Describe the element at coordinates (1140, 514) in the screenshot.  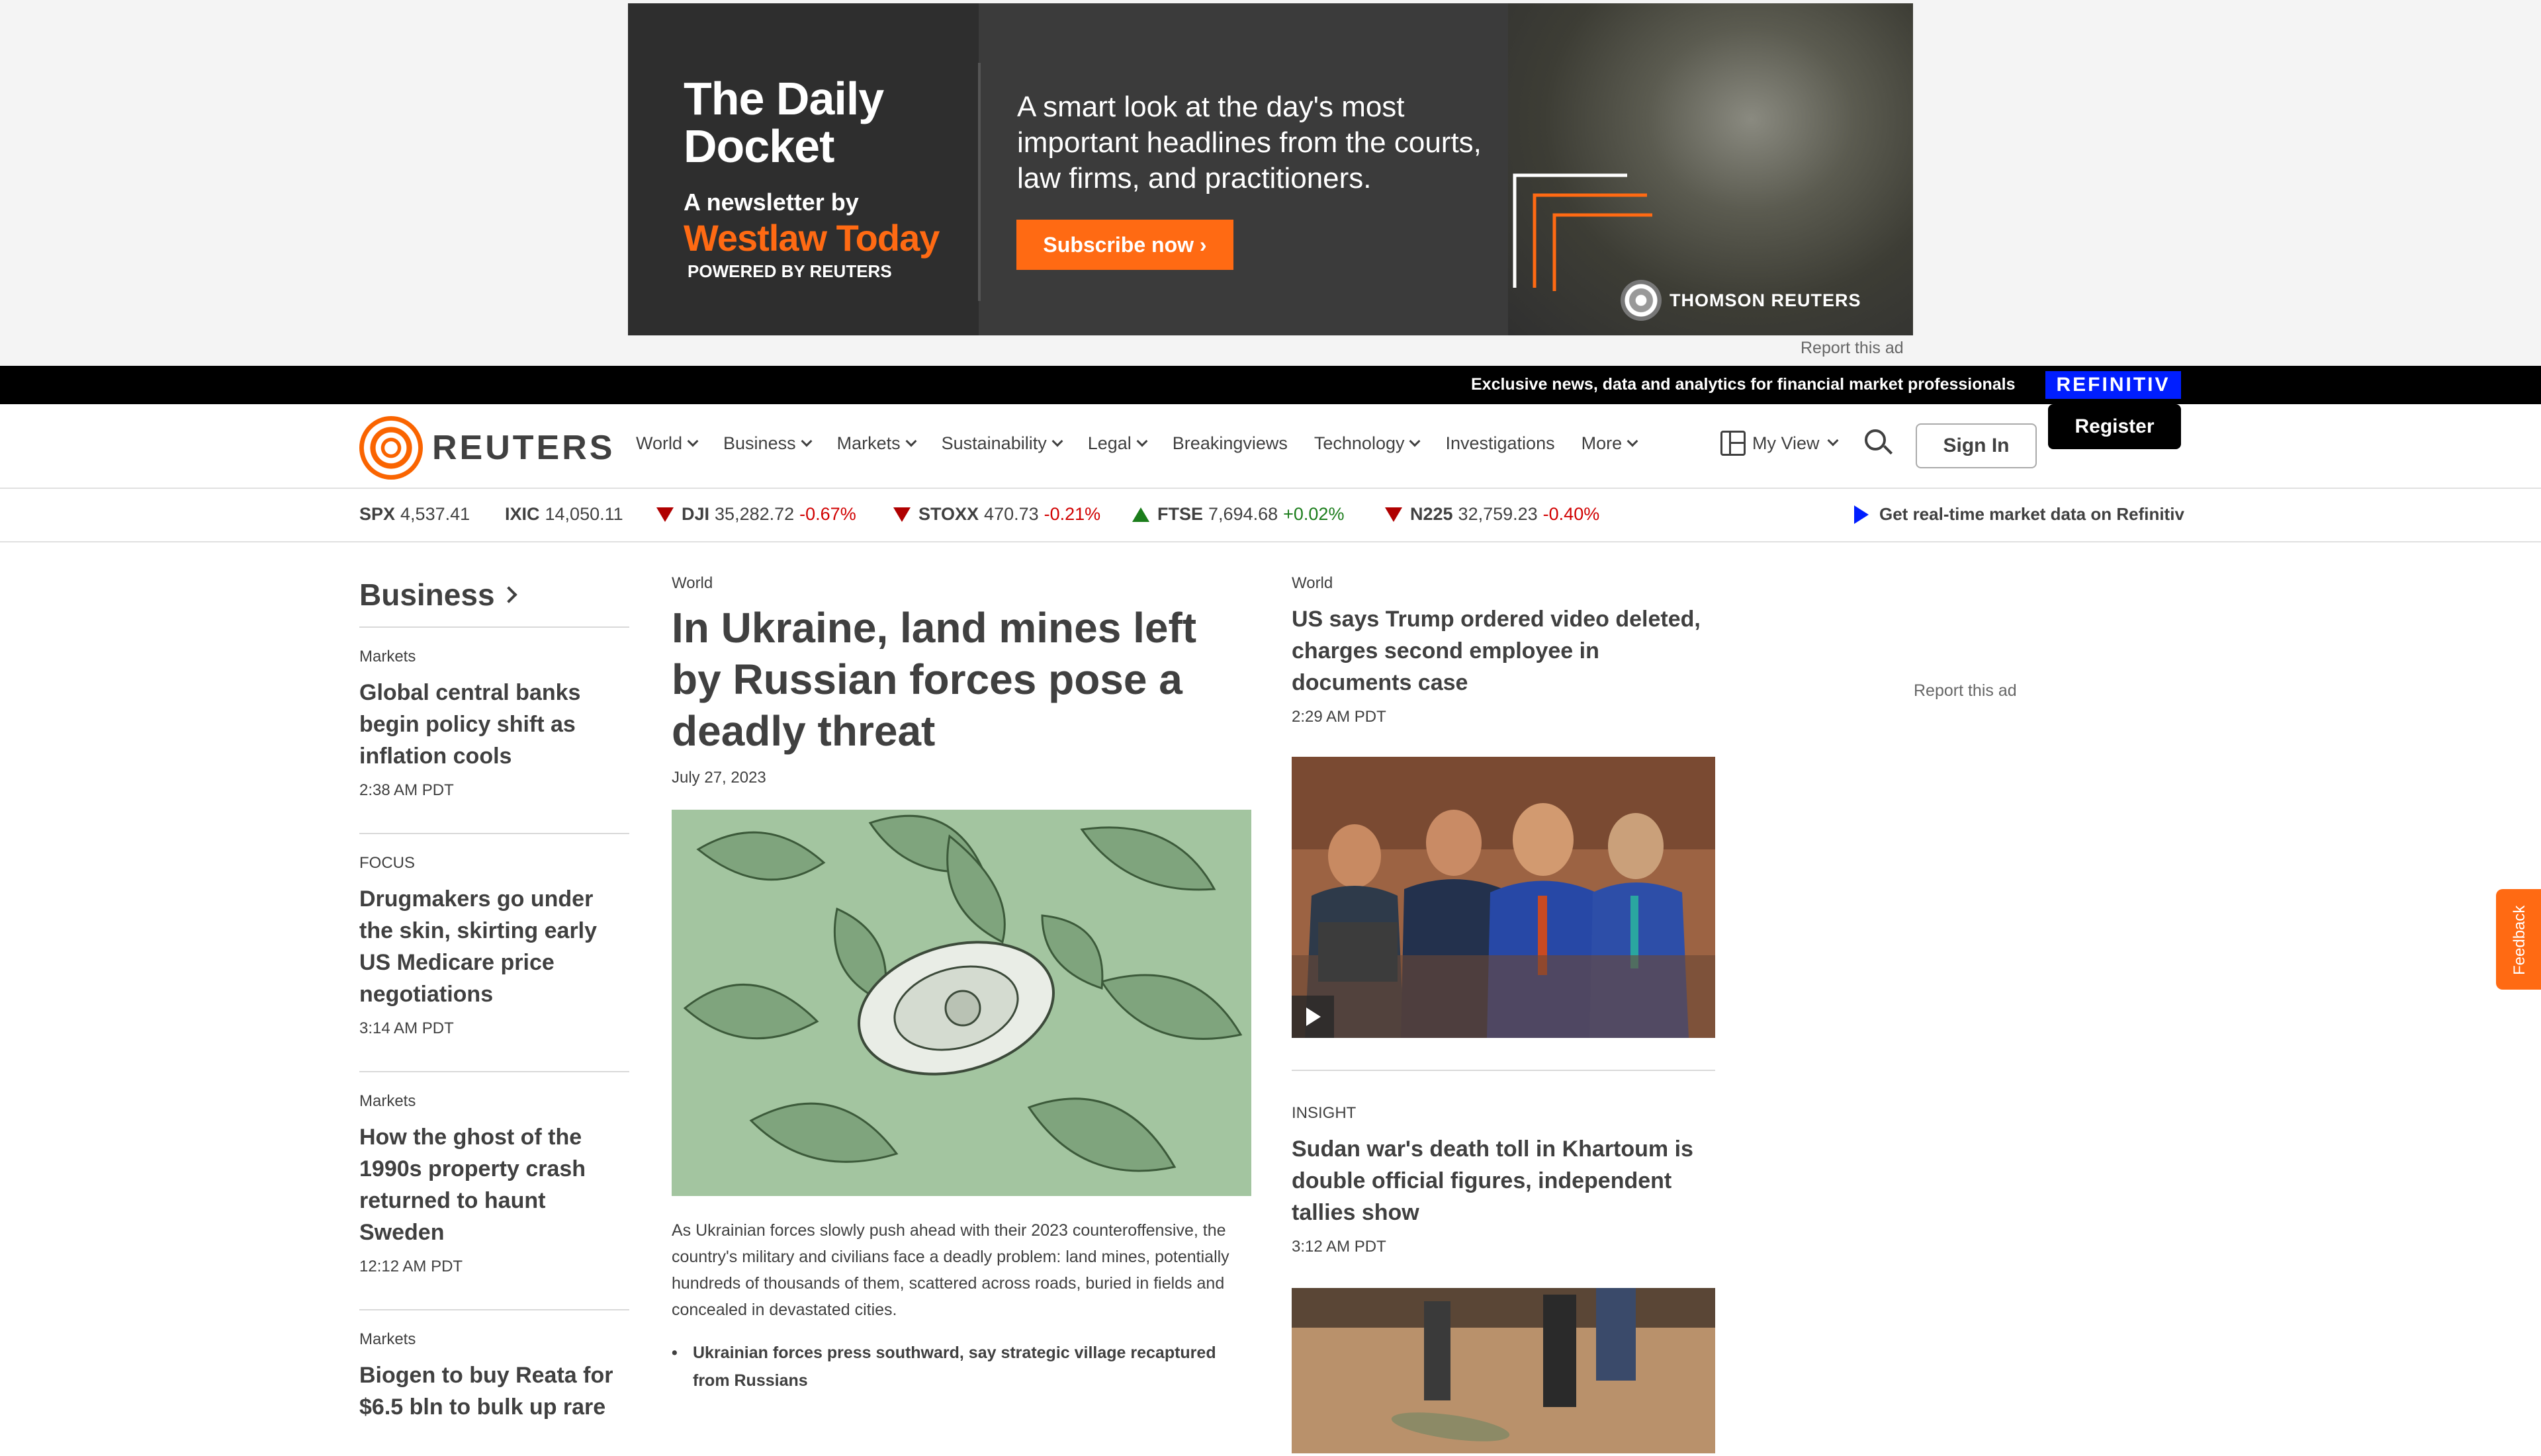
I see `up-arrow-icon` at that location.